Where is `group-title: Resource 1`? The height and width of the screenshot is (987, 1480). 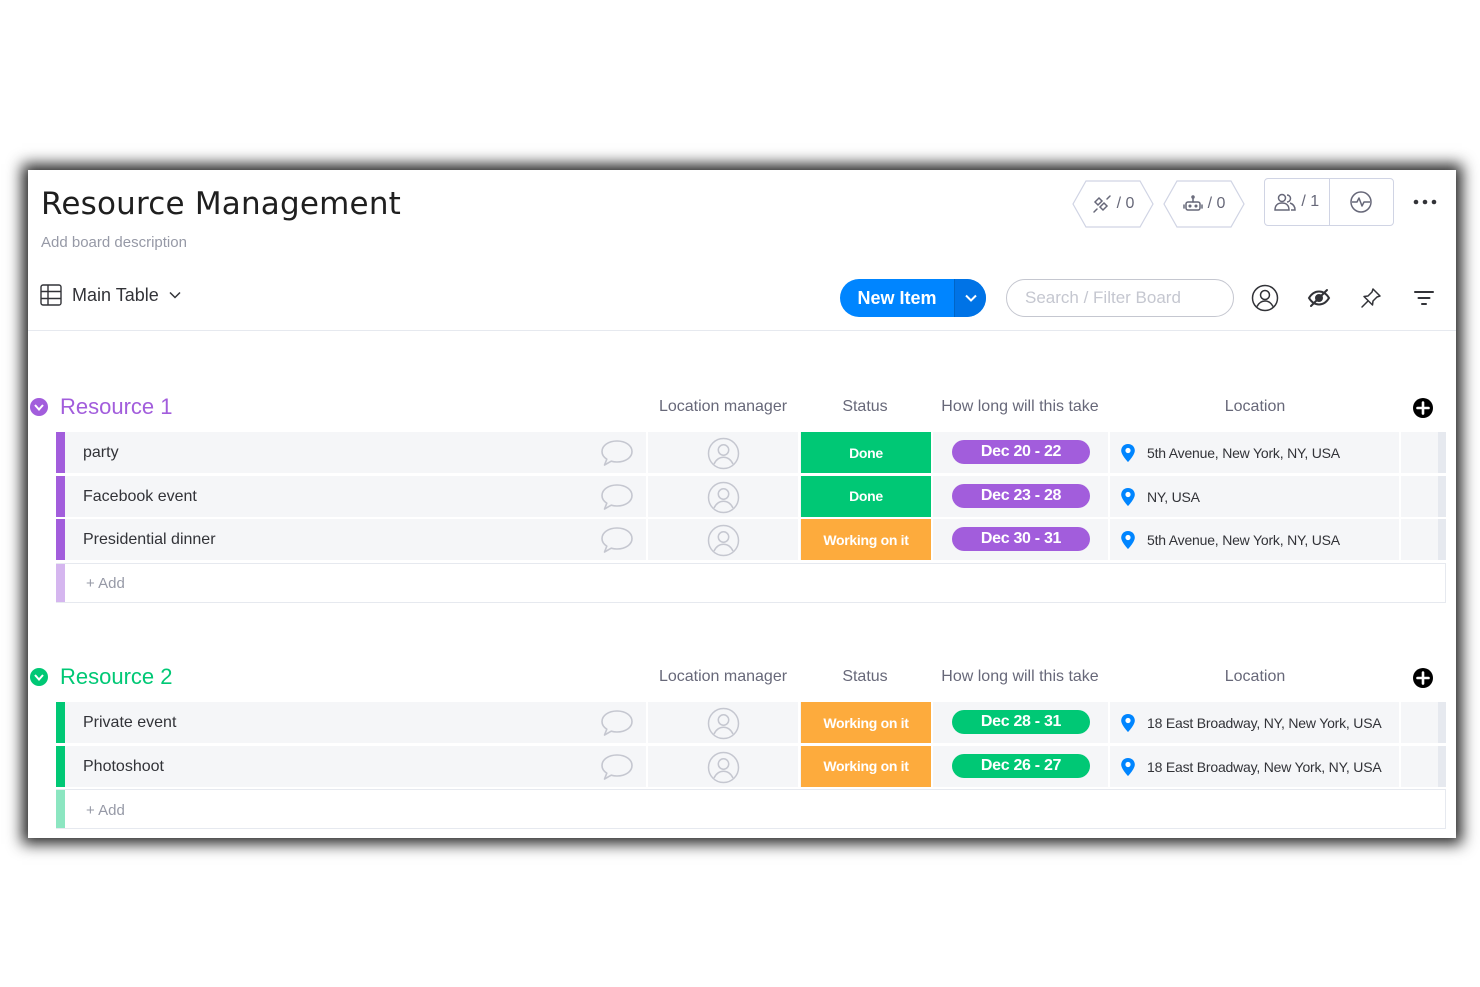 group-title: Resource 1 is located at coordinates (116, 407).